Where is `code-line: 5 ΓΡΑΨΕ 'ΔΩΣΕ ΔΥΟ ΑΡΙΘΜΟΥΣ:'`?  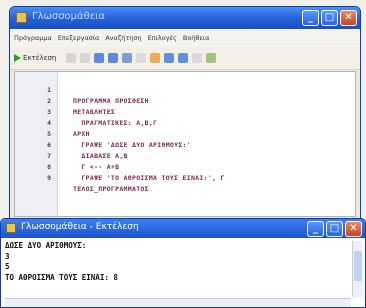 code-line: 5 ΓΡΑΨΕ 'ΔΩΣΕ ΔΥΟ ΑΡΙΘΜΟΥΣ:' is located at coordinates (103, 133).